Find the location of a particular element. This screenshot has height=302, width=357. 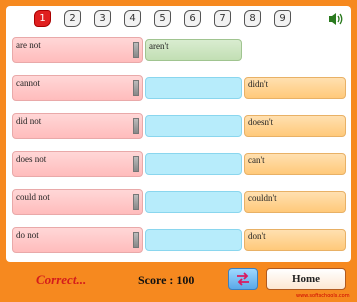

option-label: didn't is located at coordinates (258, 84).